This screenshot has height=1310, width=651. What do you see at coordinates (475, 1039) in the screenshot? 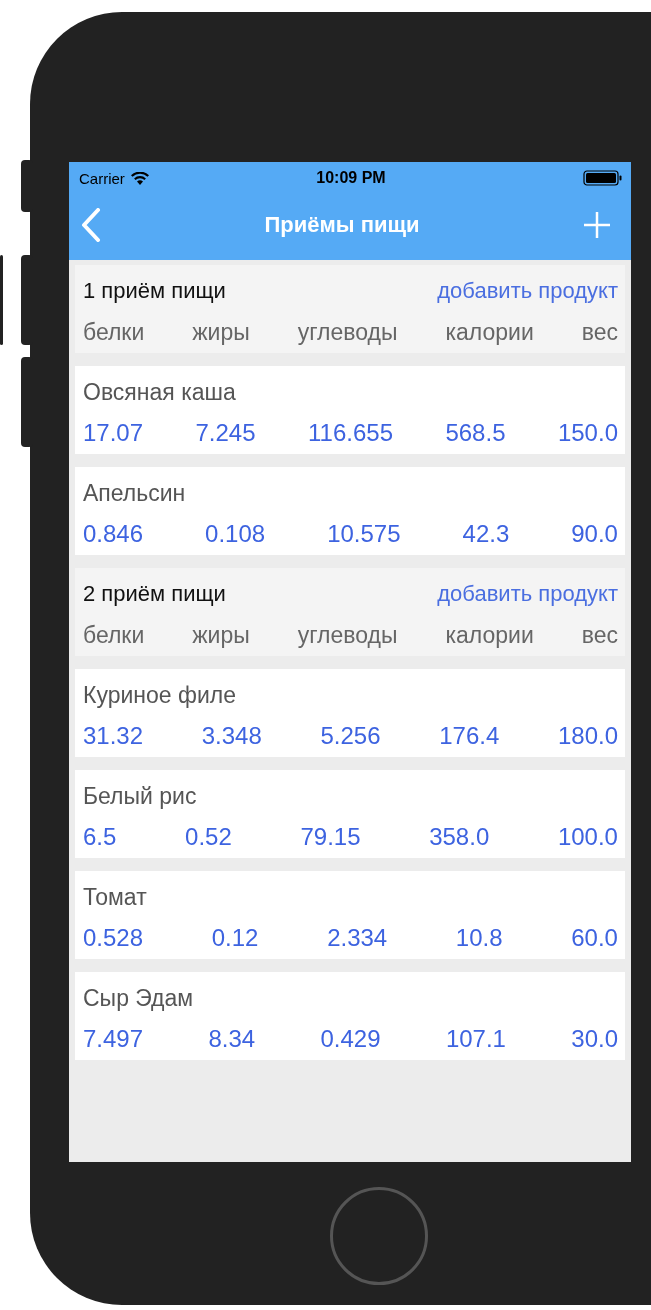
I see `nutrient-value: 107.1` at bounding box center [475, 1039].